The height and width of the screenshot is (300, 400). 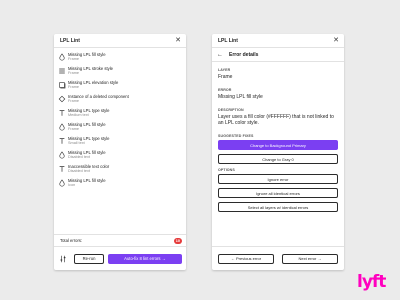 I want to click on suggested-fixes-label: SUGGESTED FIXES, so click(x=236, y=136).